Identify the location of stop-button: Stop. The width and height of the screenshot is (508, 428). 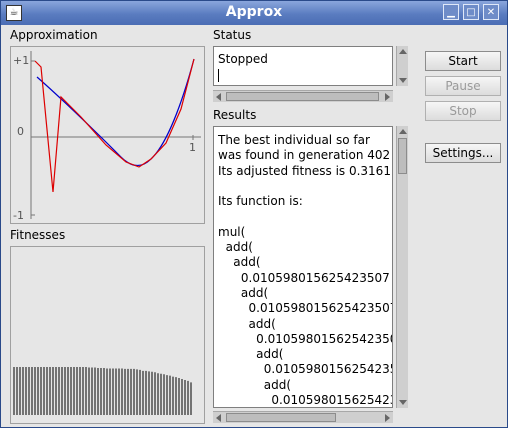
(463, 111).